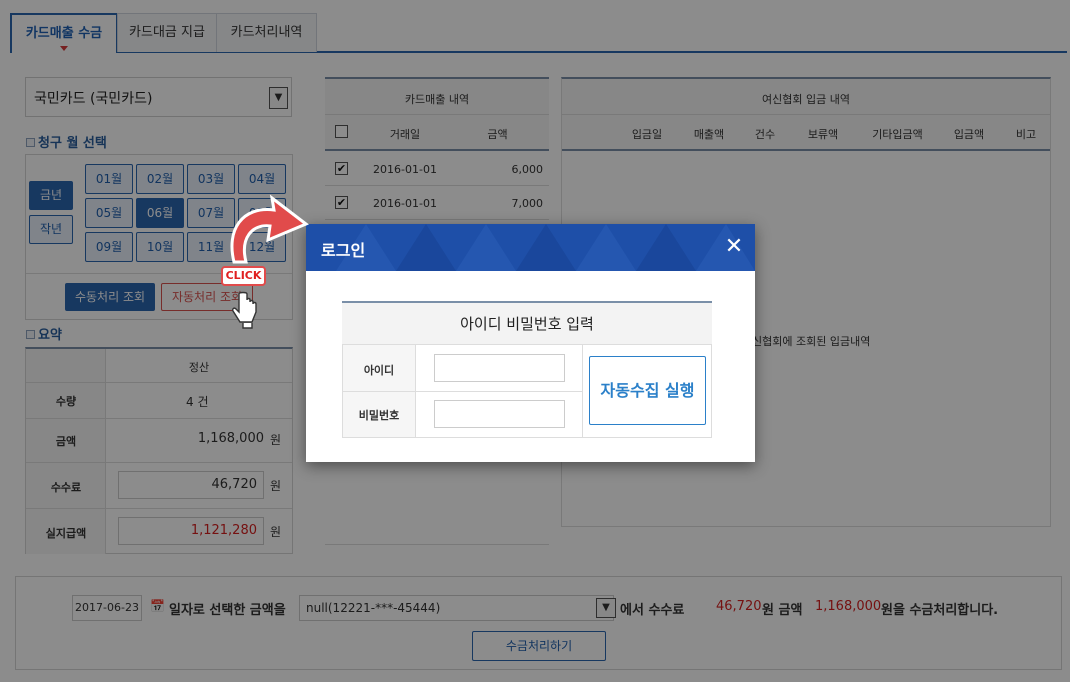 This screenshot has width=1070, height=682. Describe the element at coordinates (527, 203) in the screenshot. I see `sales-row-amount: 7,000` at that location.